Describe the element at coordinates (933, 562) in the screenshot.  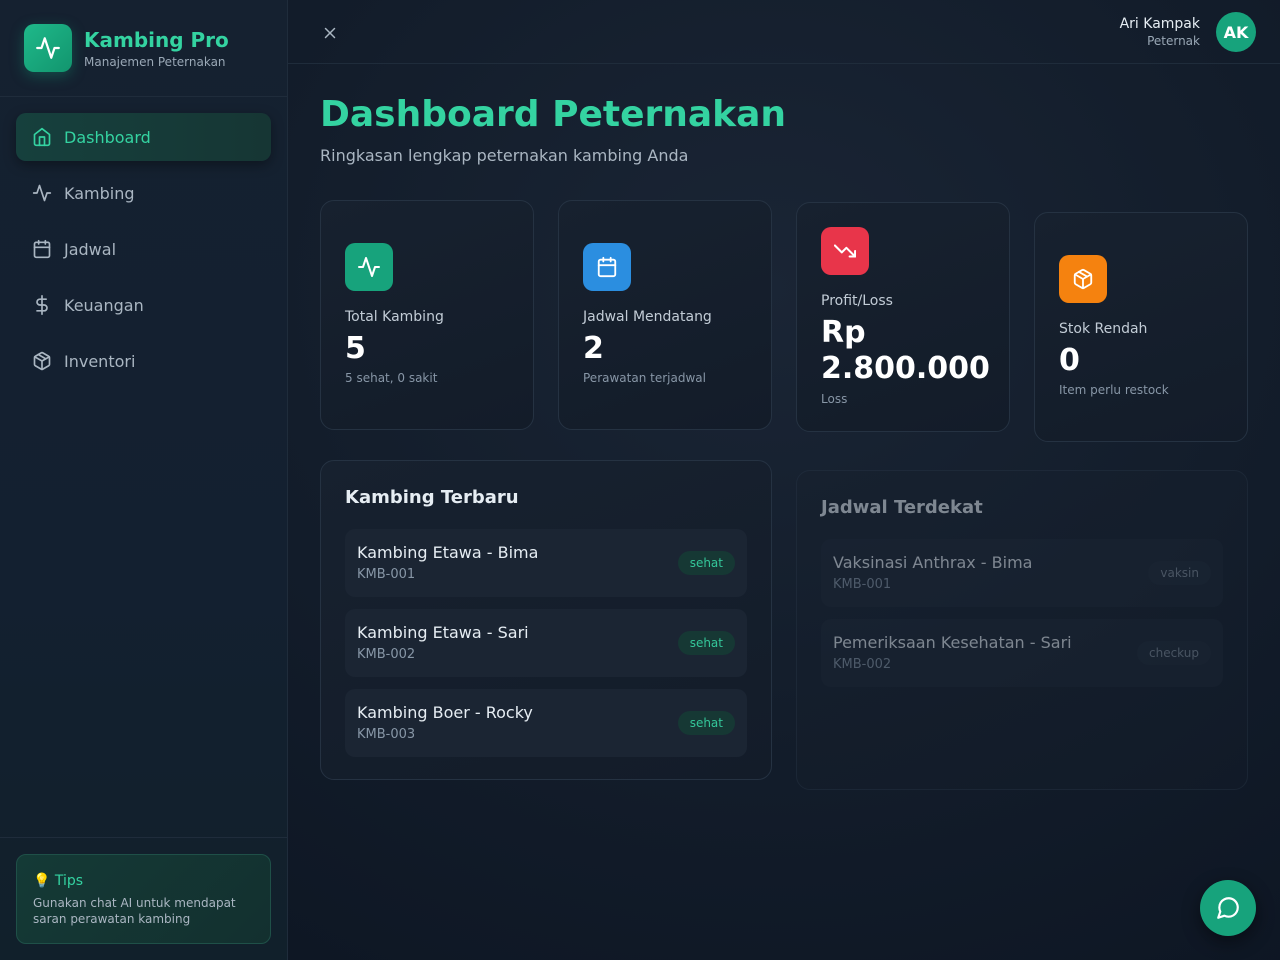
I see `schedule-name: Vaksinasi Anthrax - Bima` at that location.